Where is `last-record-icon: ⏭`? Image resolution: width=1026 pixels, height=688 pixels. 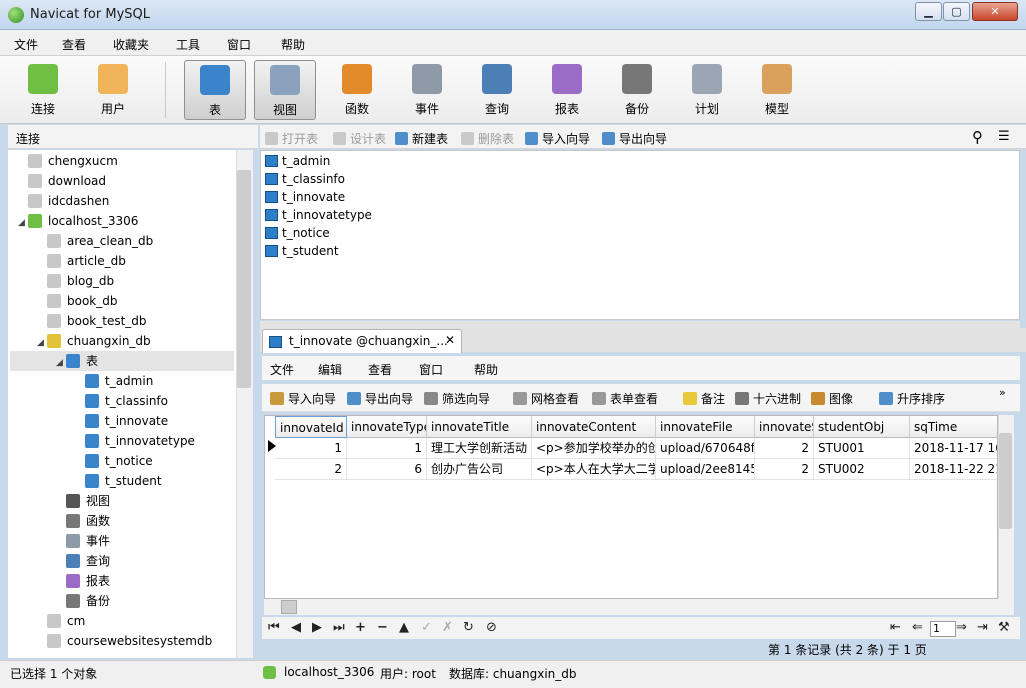 last-record-icon: ⏭ is located at coordinates (339, 627).